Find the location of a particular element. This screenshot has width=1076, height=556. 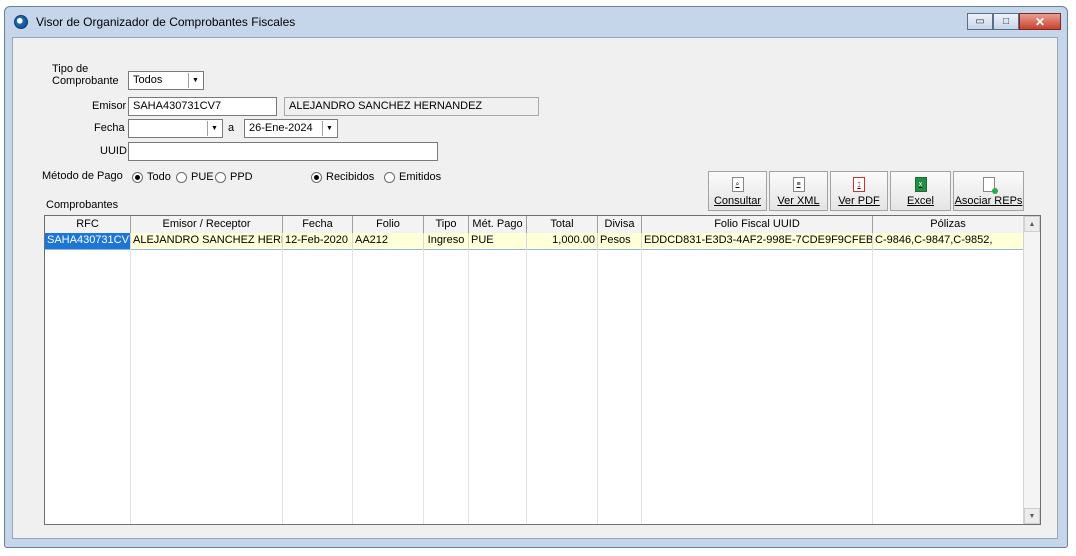

col-divisa: Divisa is located at coordinates (620, 224).